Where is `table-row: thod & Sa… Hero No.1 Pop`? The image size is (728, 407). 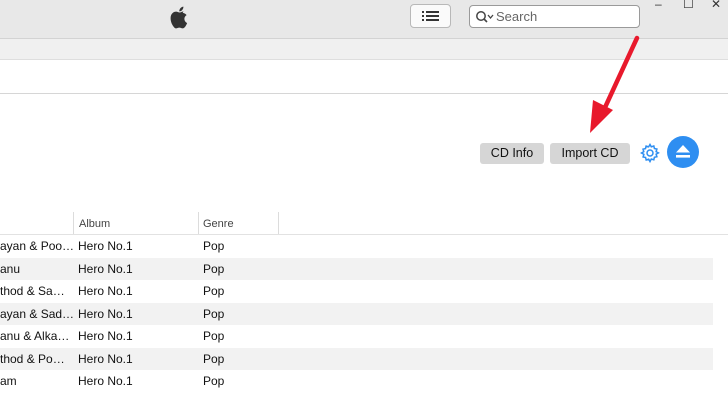 table-row: thod & Sa… Hero No.1 Pop is located at coordinates (356, 291).